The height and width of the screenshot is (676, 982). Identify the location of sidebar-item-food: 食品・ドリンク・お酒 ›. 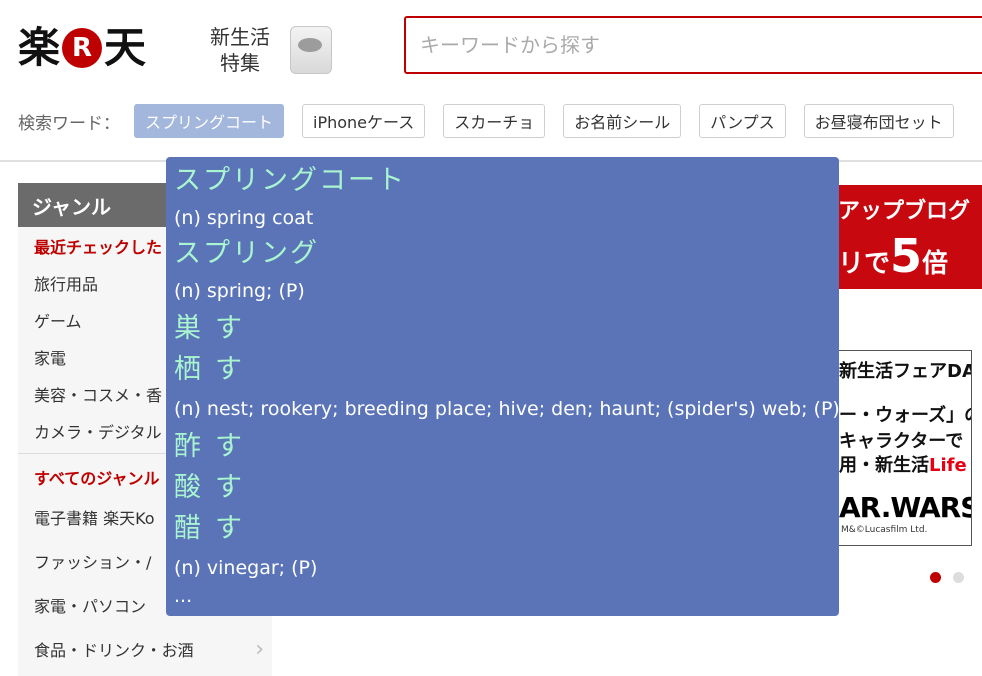
(145, 649).